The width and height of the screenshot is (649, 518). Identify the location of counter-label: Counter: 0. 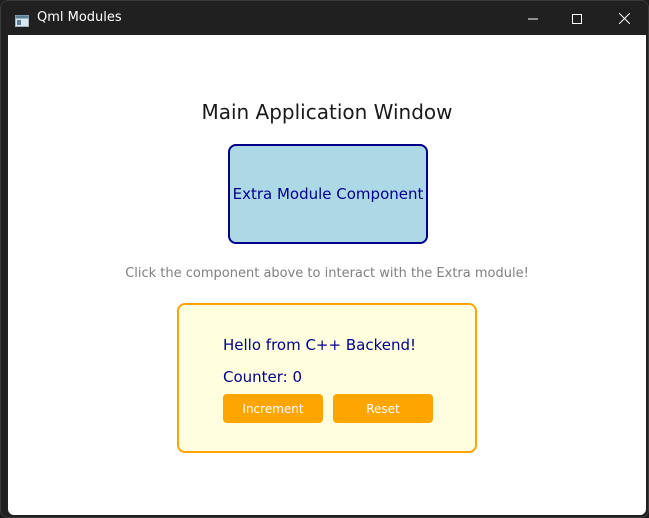
(263, 377).